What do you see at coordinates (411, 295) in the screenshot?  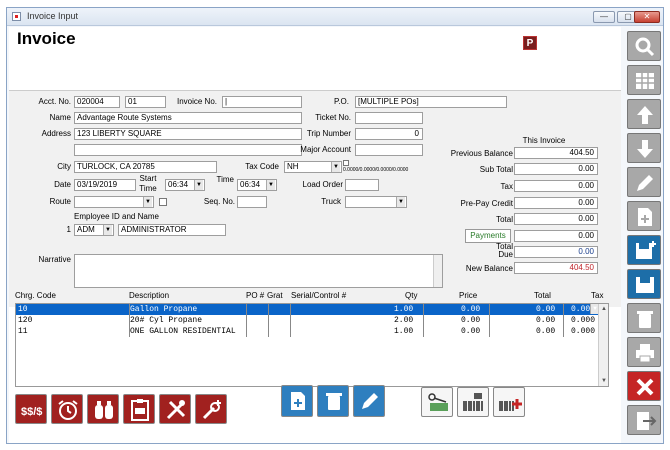 I see `header-qty: Qty` at bounding box center [411, 295].